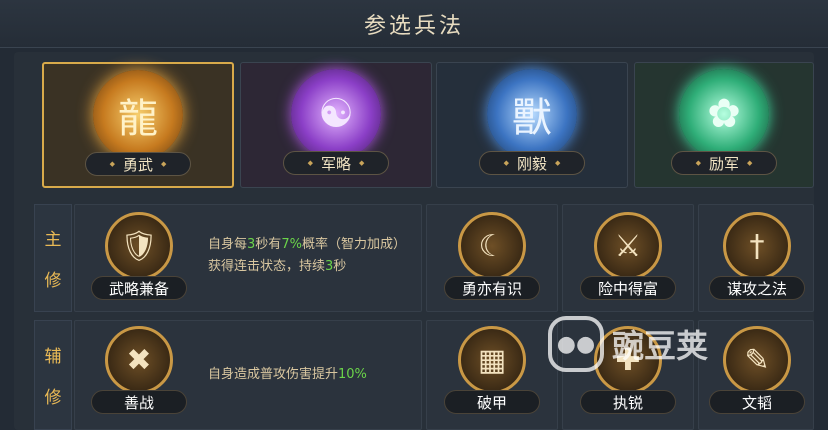 The image size is (828, 430). I want to click on title-bar: 参选兵法, so click(414, 24).